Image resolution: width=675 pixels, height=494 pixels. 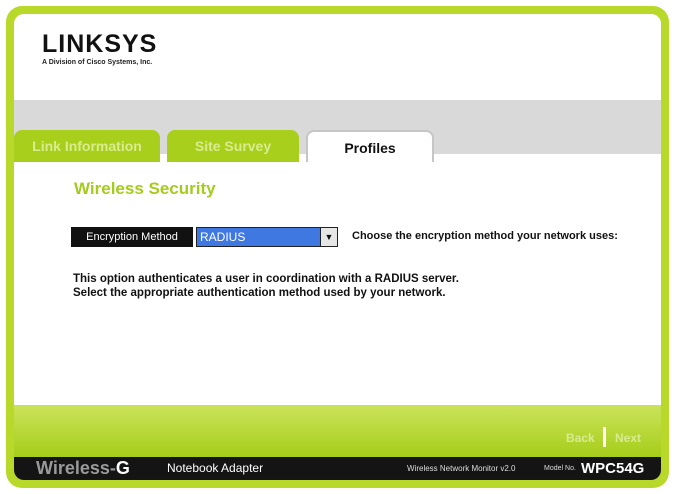 I want to click on logo-text: LINKSYS, so click(x=100, y=44).